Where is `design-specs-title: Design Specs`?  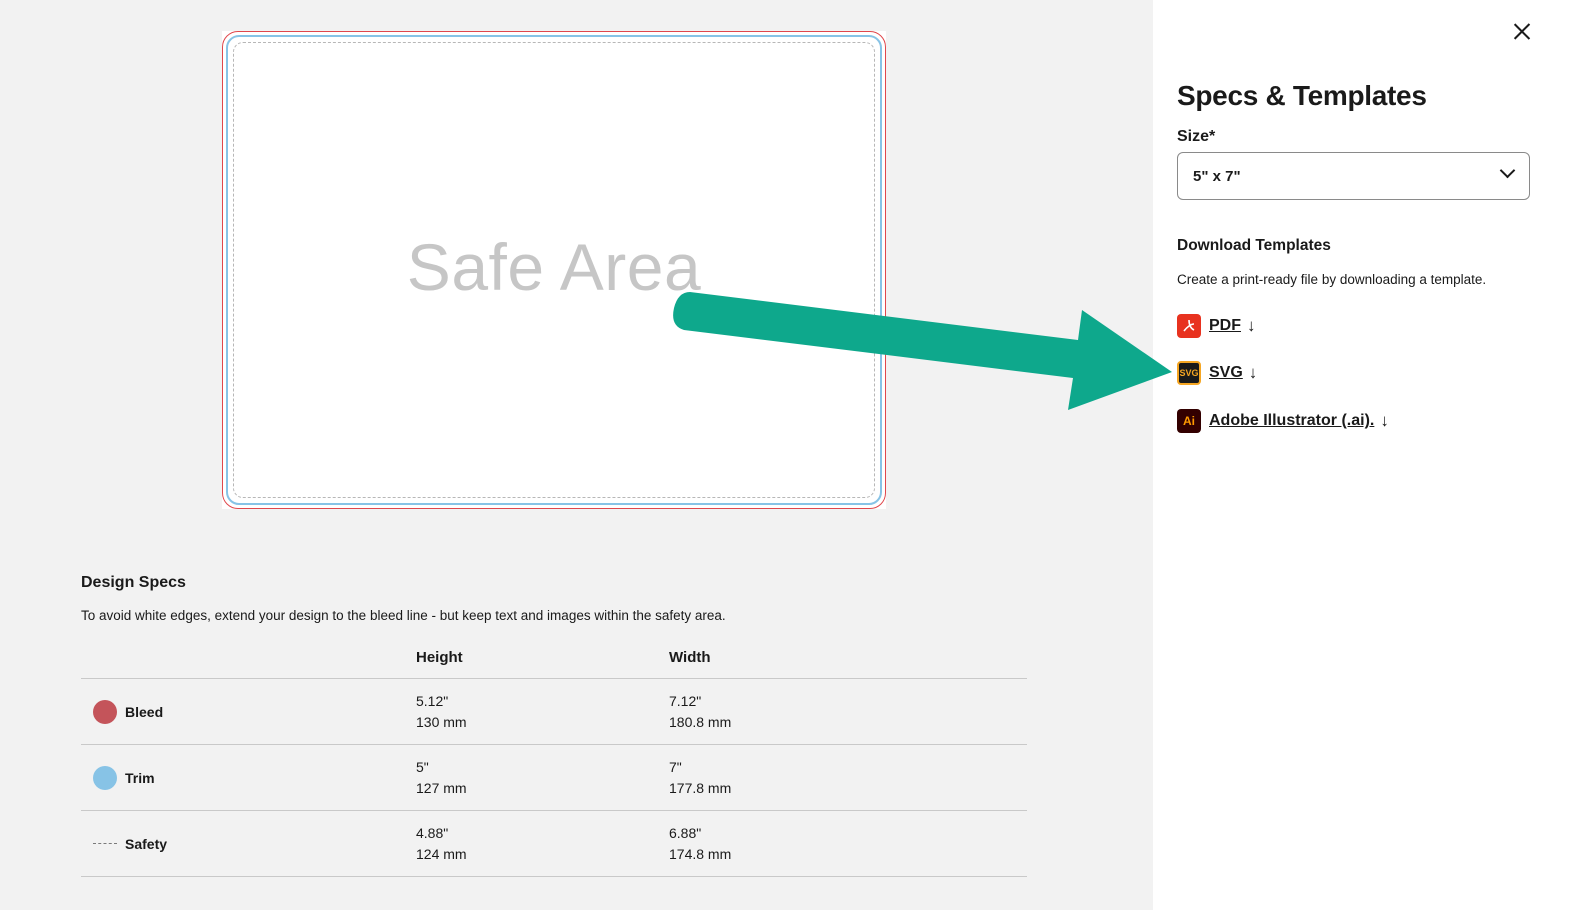
design-specs-title: Design Specs is located at coordinates (133, 582).